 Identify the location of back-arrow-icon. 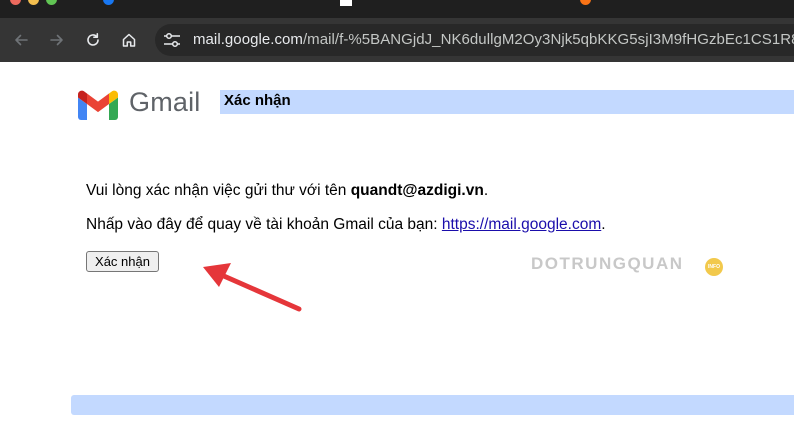
(21, 40).